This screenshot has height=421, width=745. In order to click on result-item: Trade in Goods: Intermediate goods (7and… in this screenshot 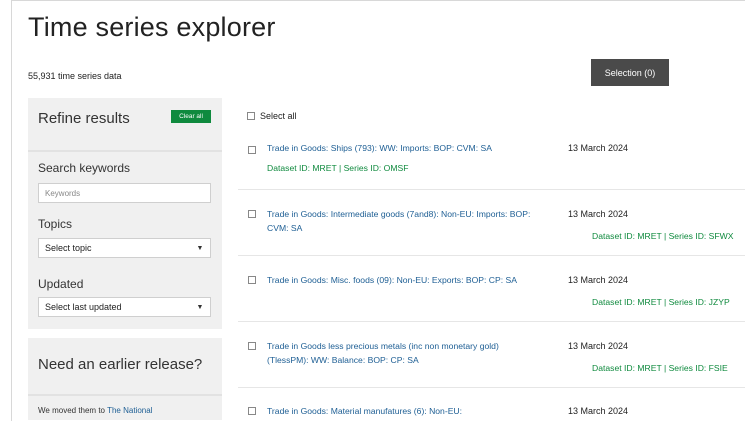, I will do `click(491, 230)`.